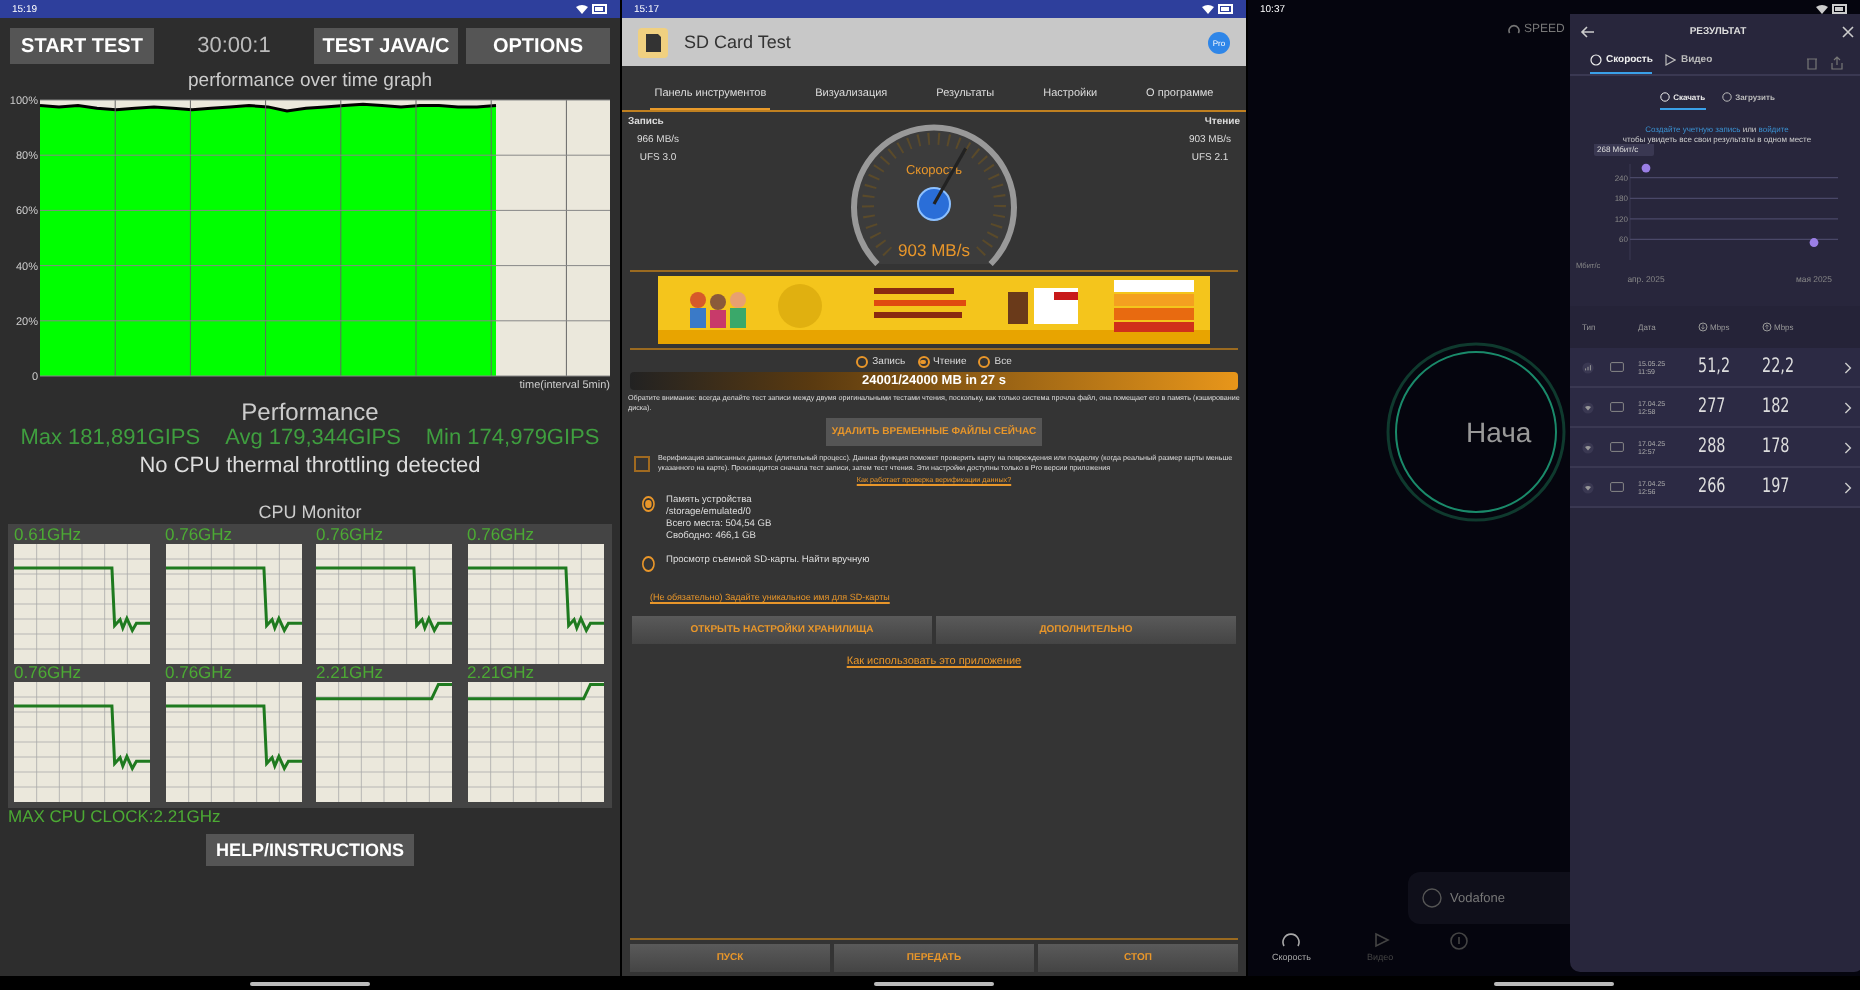 The image size is (1860, 990). What do you see at coordinates (512, 438) in the screenshot?
I see `performance-stat: Min 174,979GIPS` at bounding box center [512, 438].